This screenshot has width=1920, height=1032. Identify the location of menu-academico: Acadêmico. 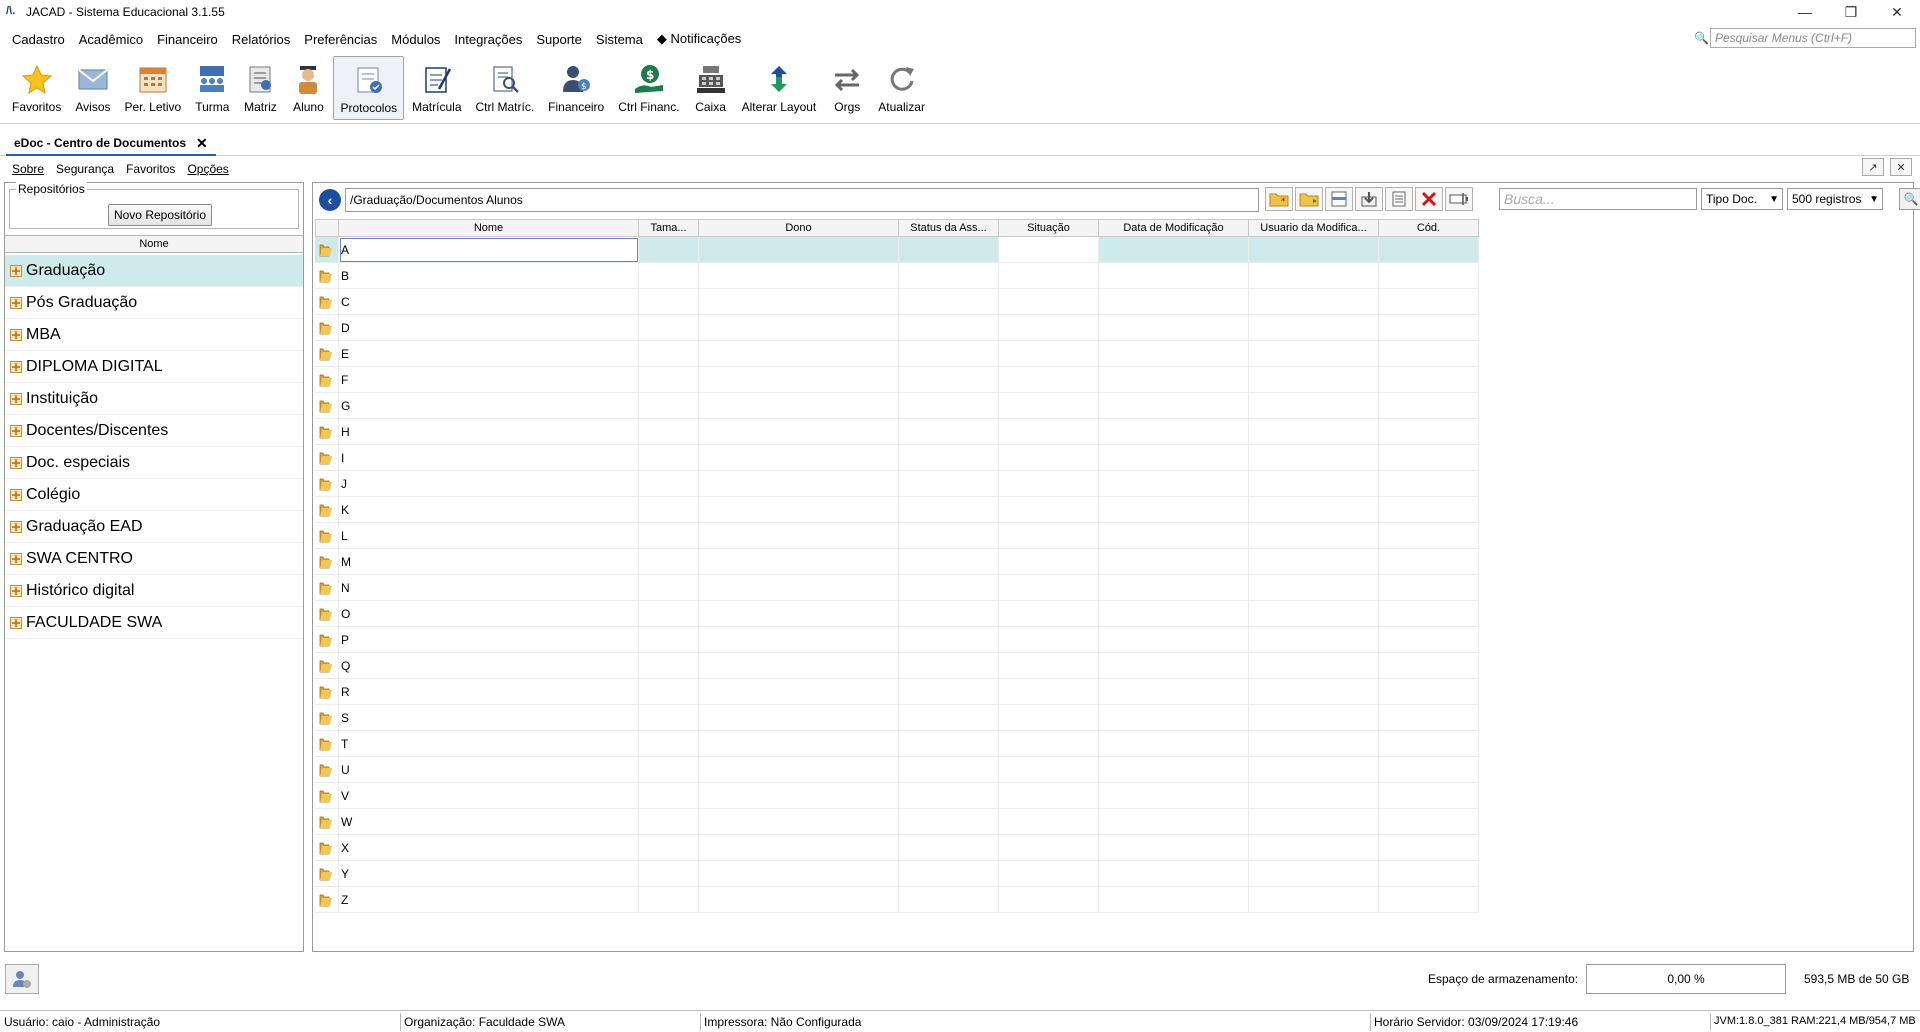
(111, 39).